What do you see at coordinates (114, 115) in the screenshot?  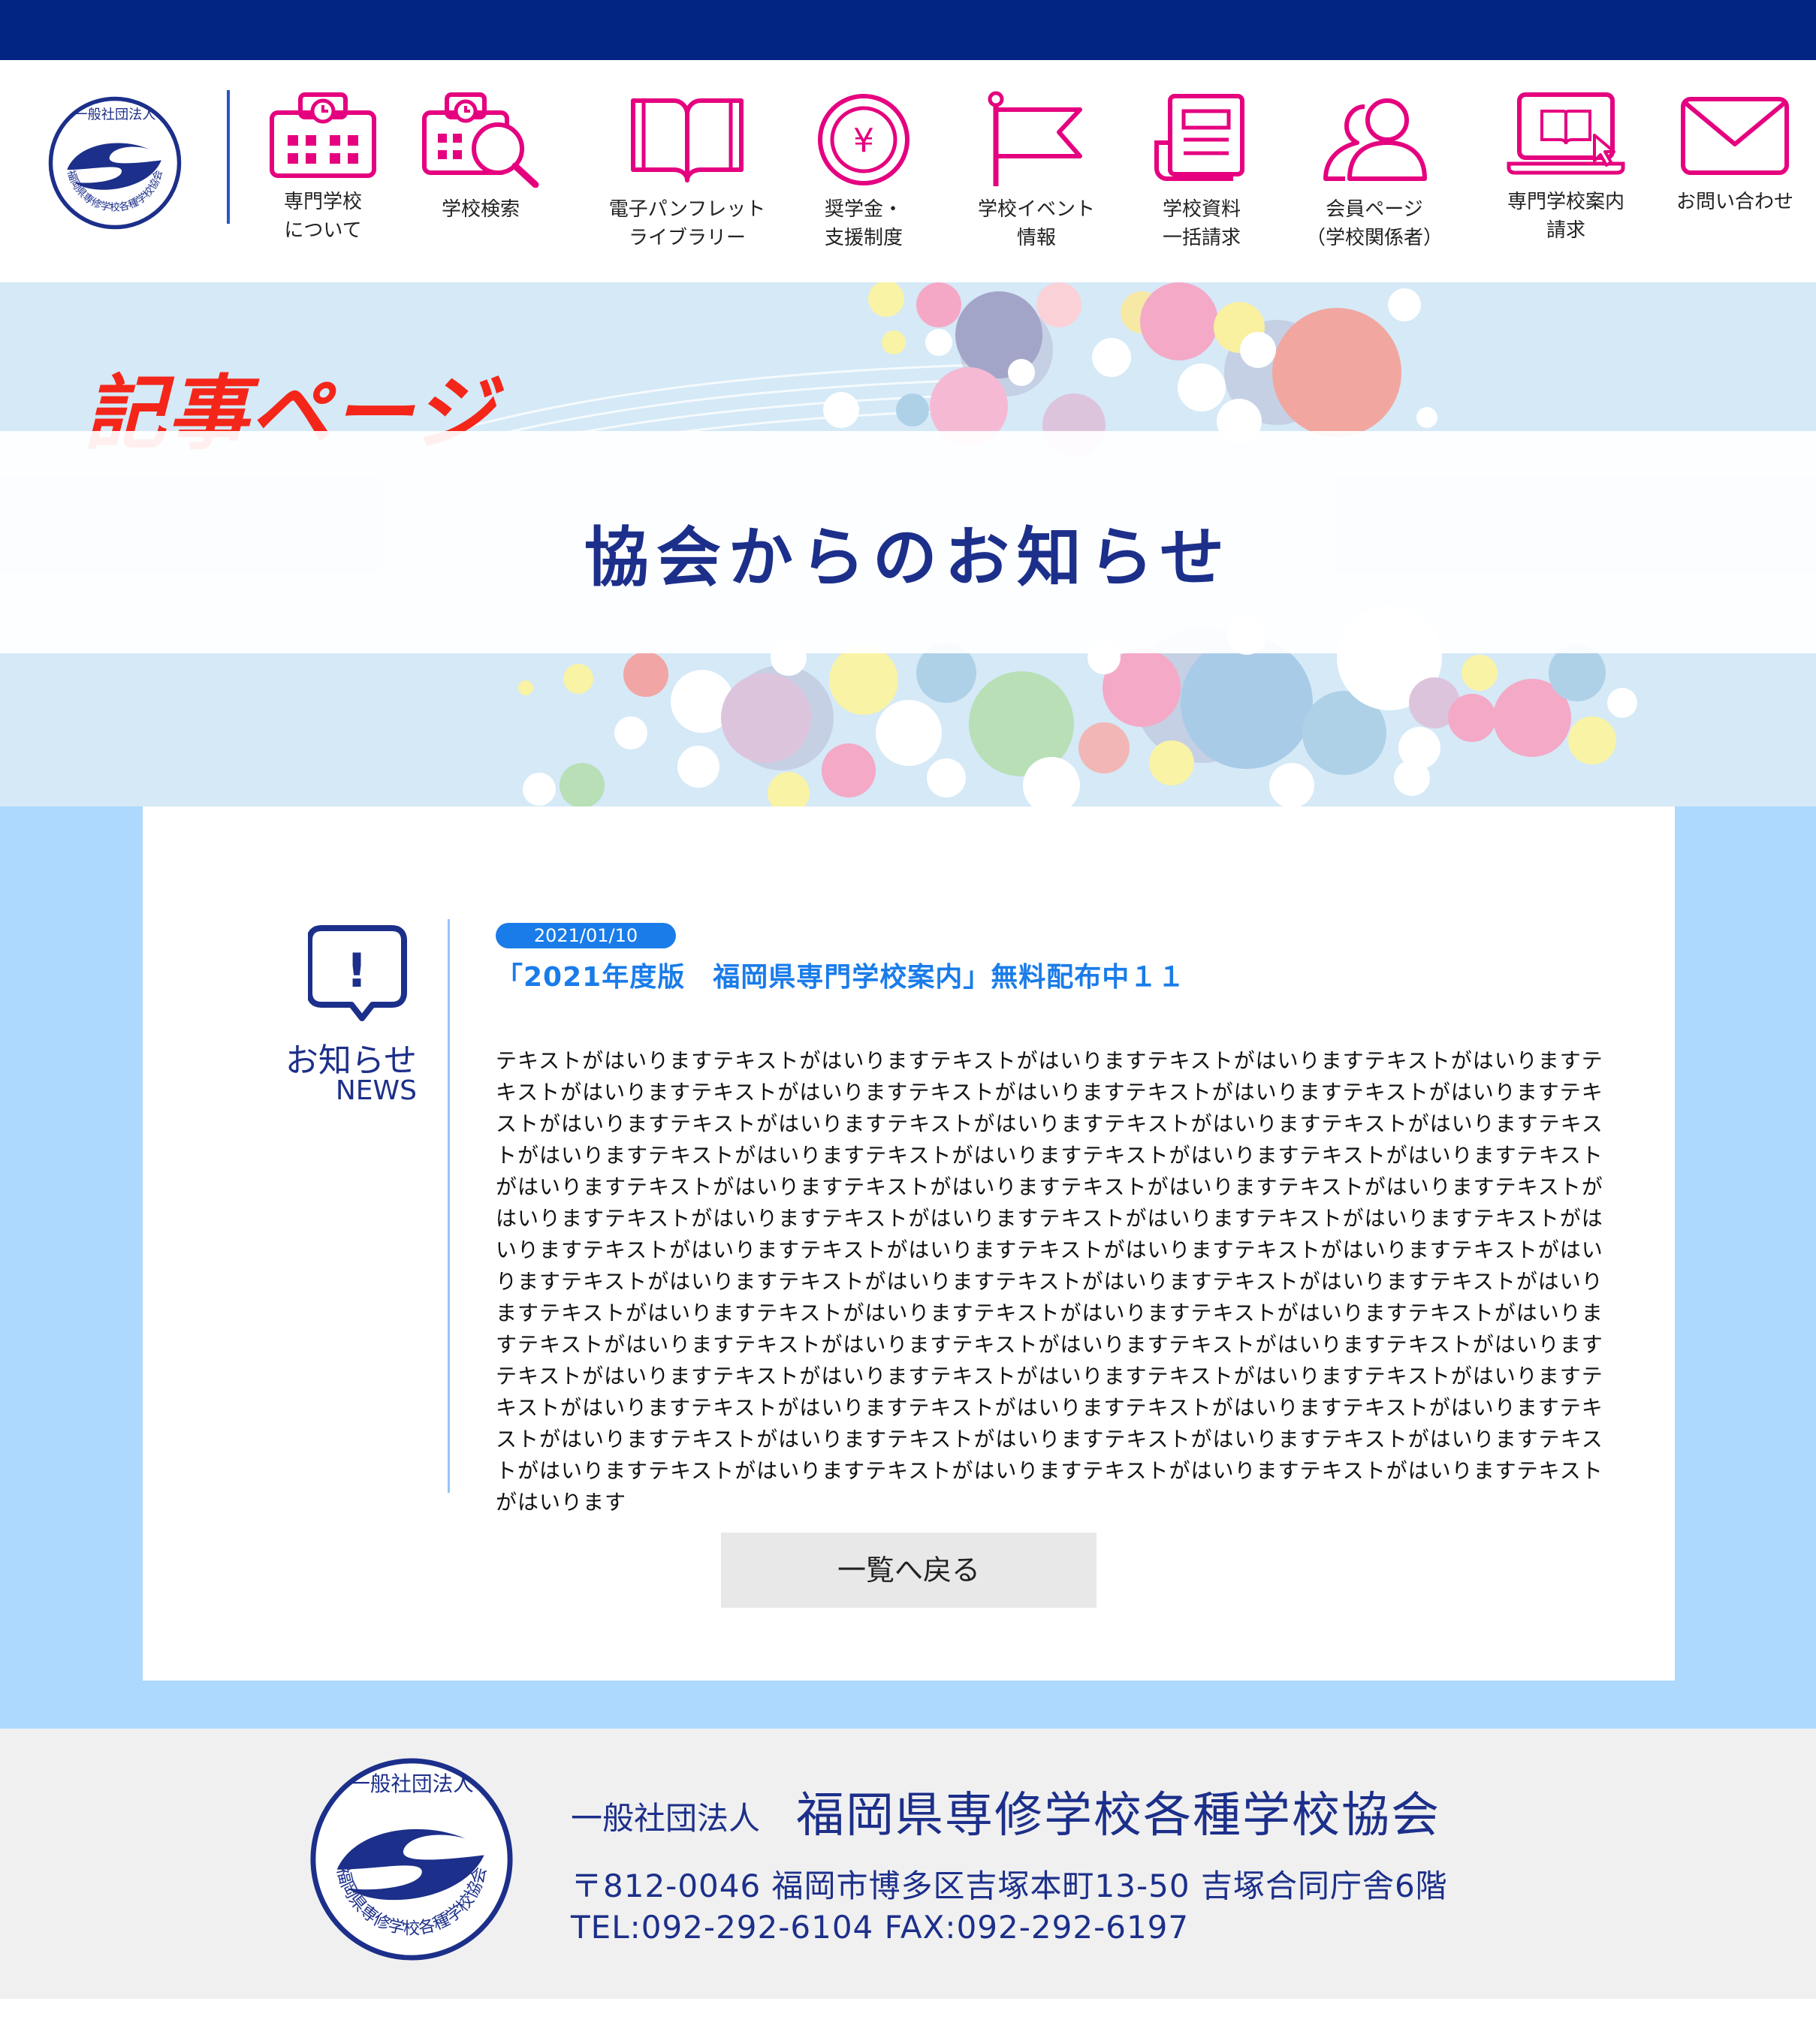 I see `logo-top-text: 一般社団法人` at bounding box center [114, 115].